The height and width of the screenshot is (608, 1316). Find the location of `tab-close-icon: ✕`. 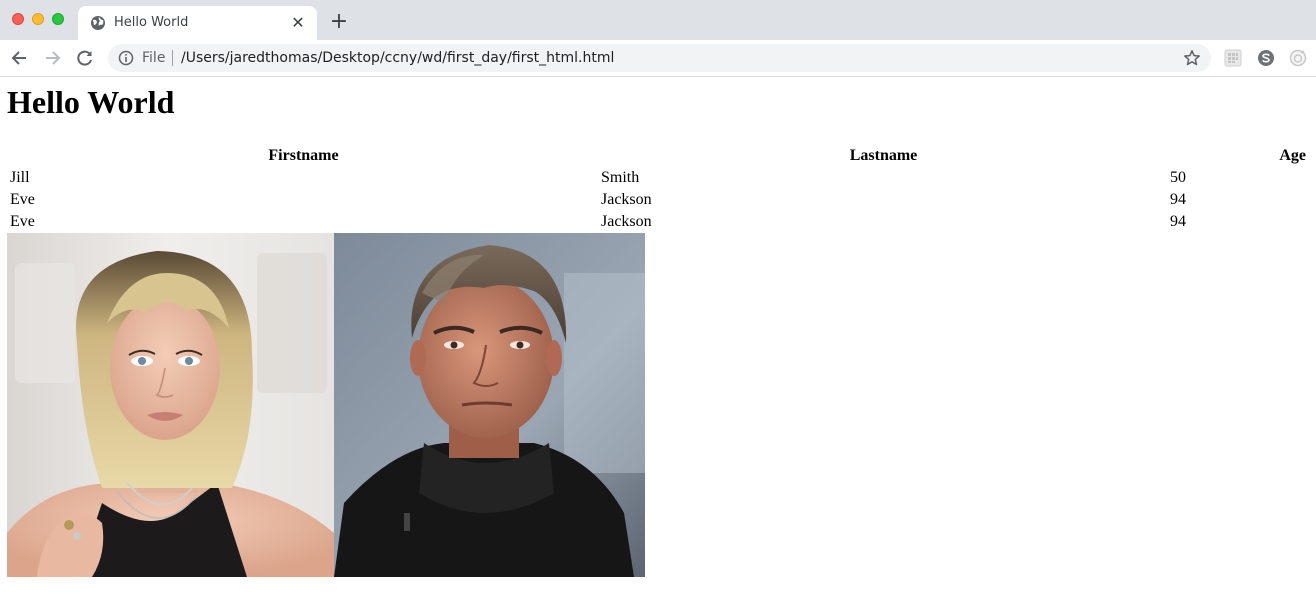

tab-close-icon: ✕ is located at coordinates (298, 23).